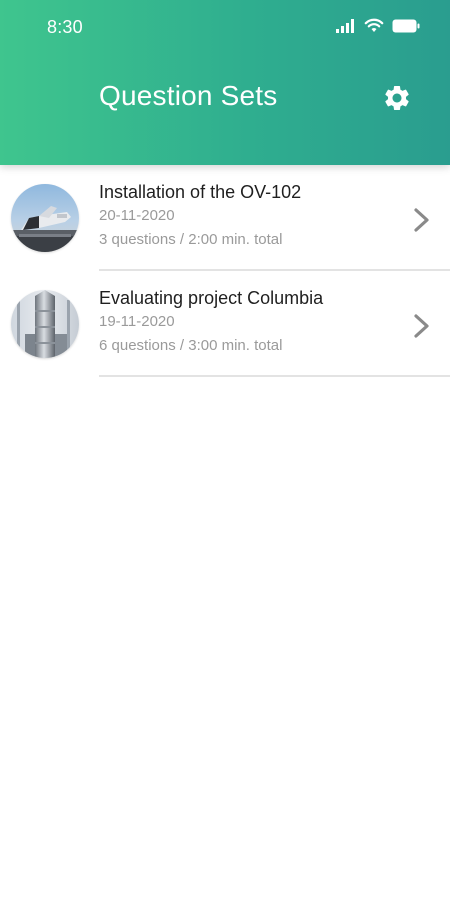  I want to click on battery-icon, so click(406, 25).